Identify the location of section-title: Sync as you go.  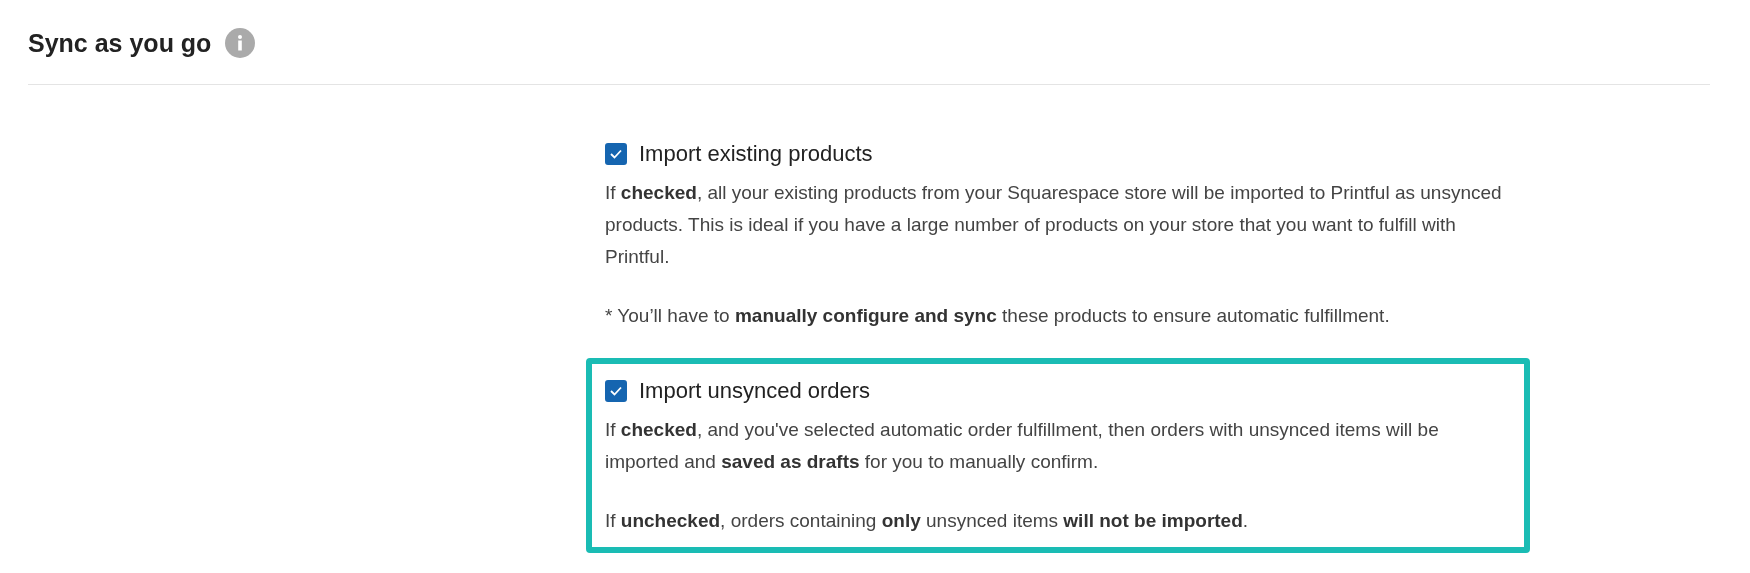
(120, 43).